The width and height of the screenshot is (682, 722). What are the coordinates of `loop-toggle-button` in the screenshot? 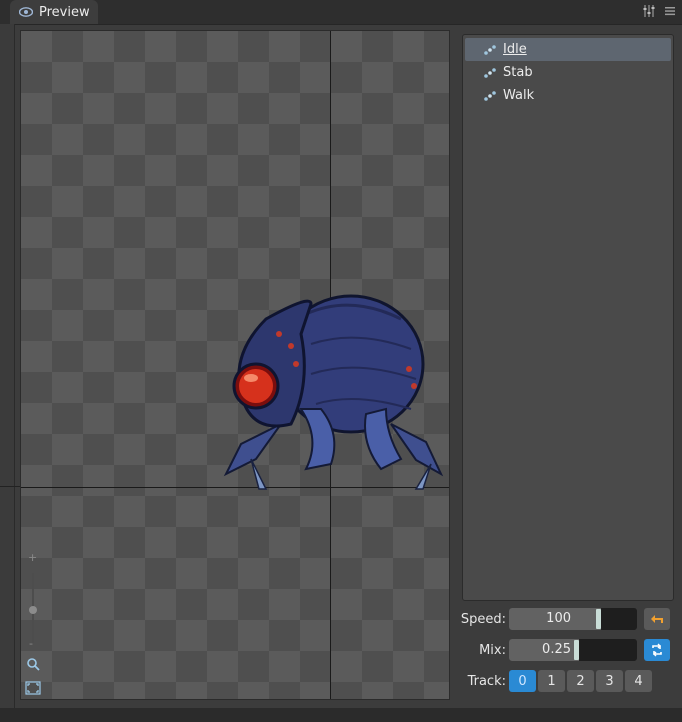 It's located at (657, 650).